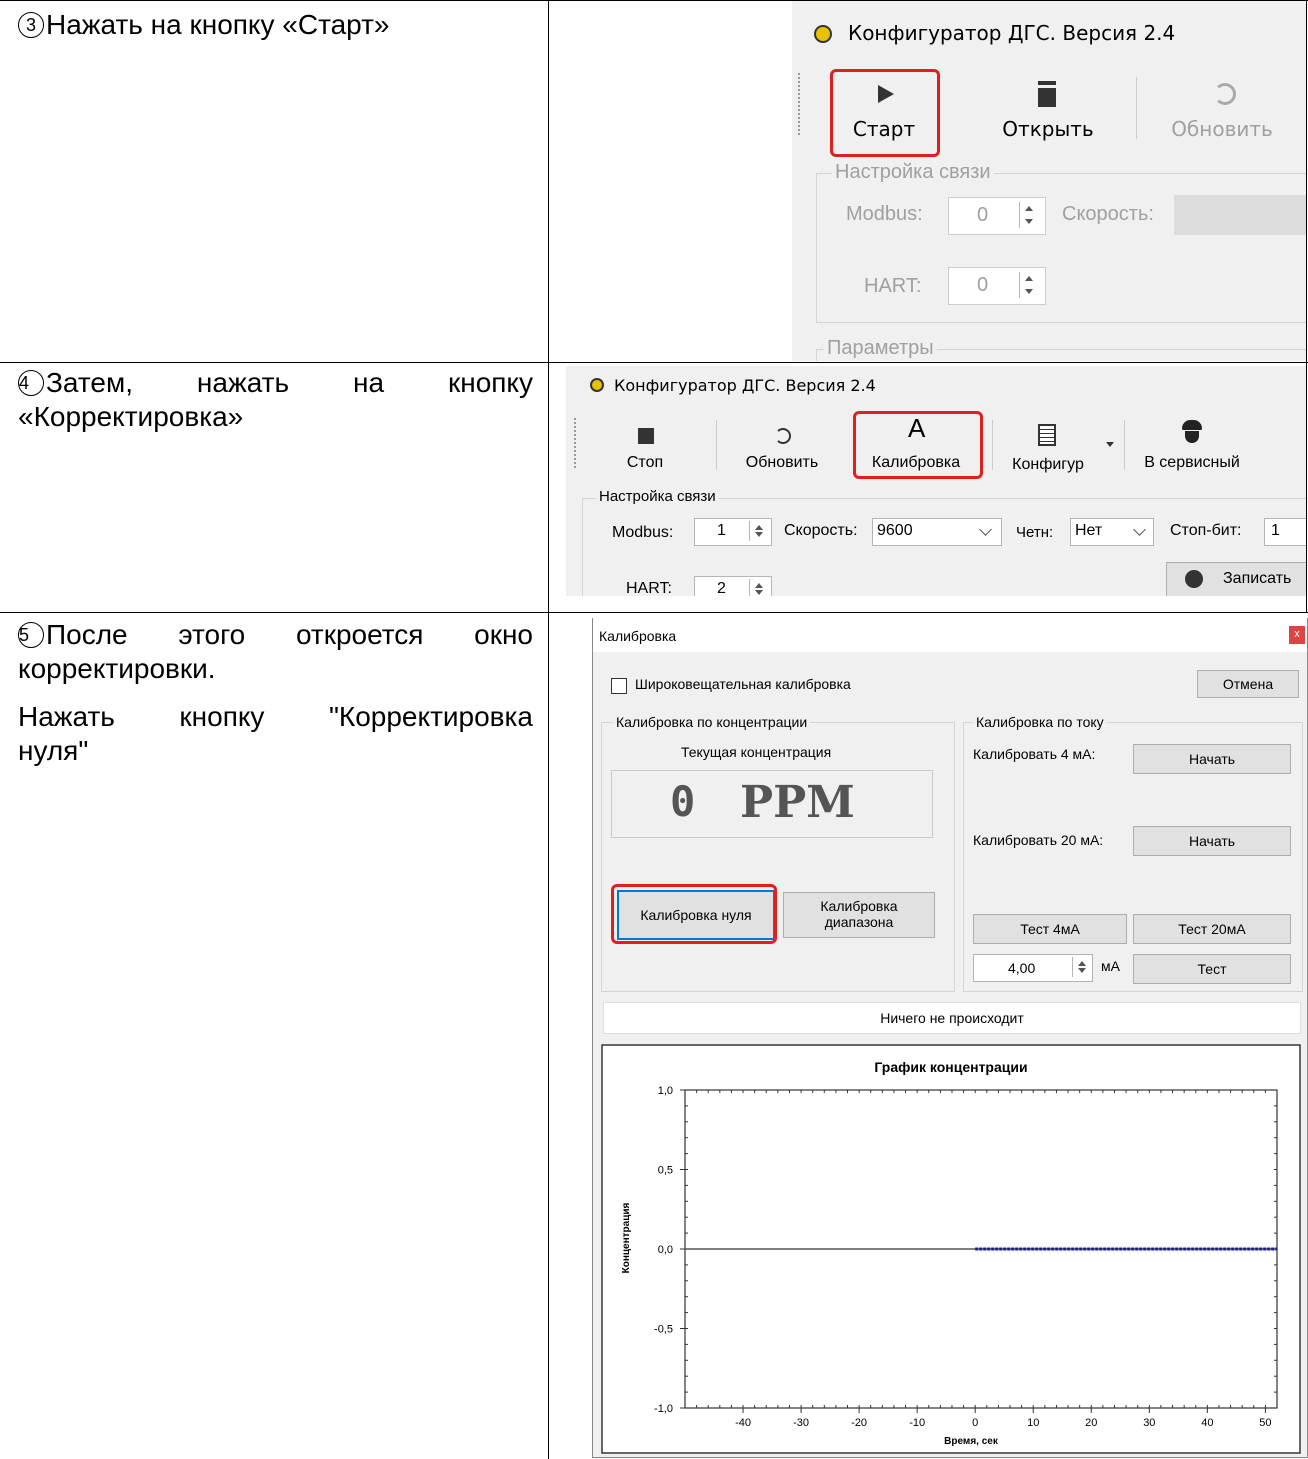 This screenshot has width=1308, height=1459. Describe the element at coordinates (950, 1067) in the screenshot. I see `chart-title: График концентрации` at that location.